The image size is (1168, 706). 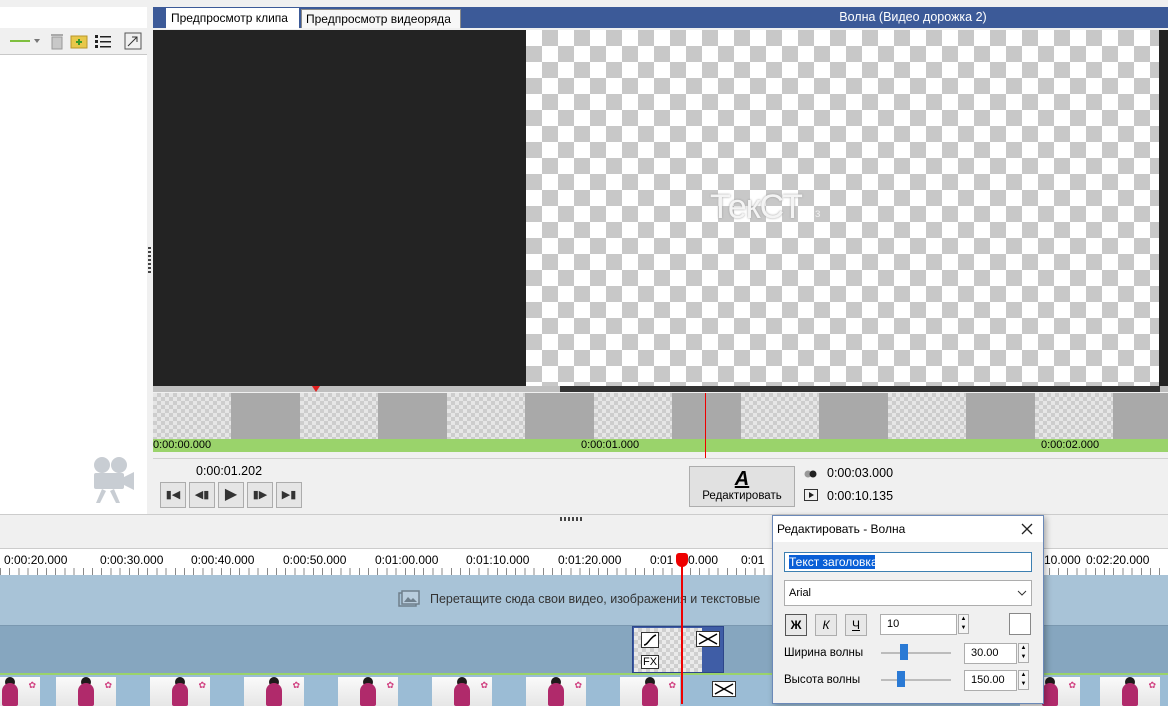 I want to click on font-select: Arial, so click(x=908, y=593).